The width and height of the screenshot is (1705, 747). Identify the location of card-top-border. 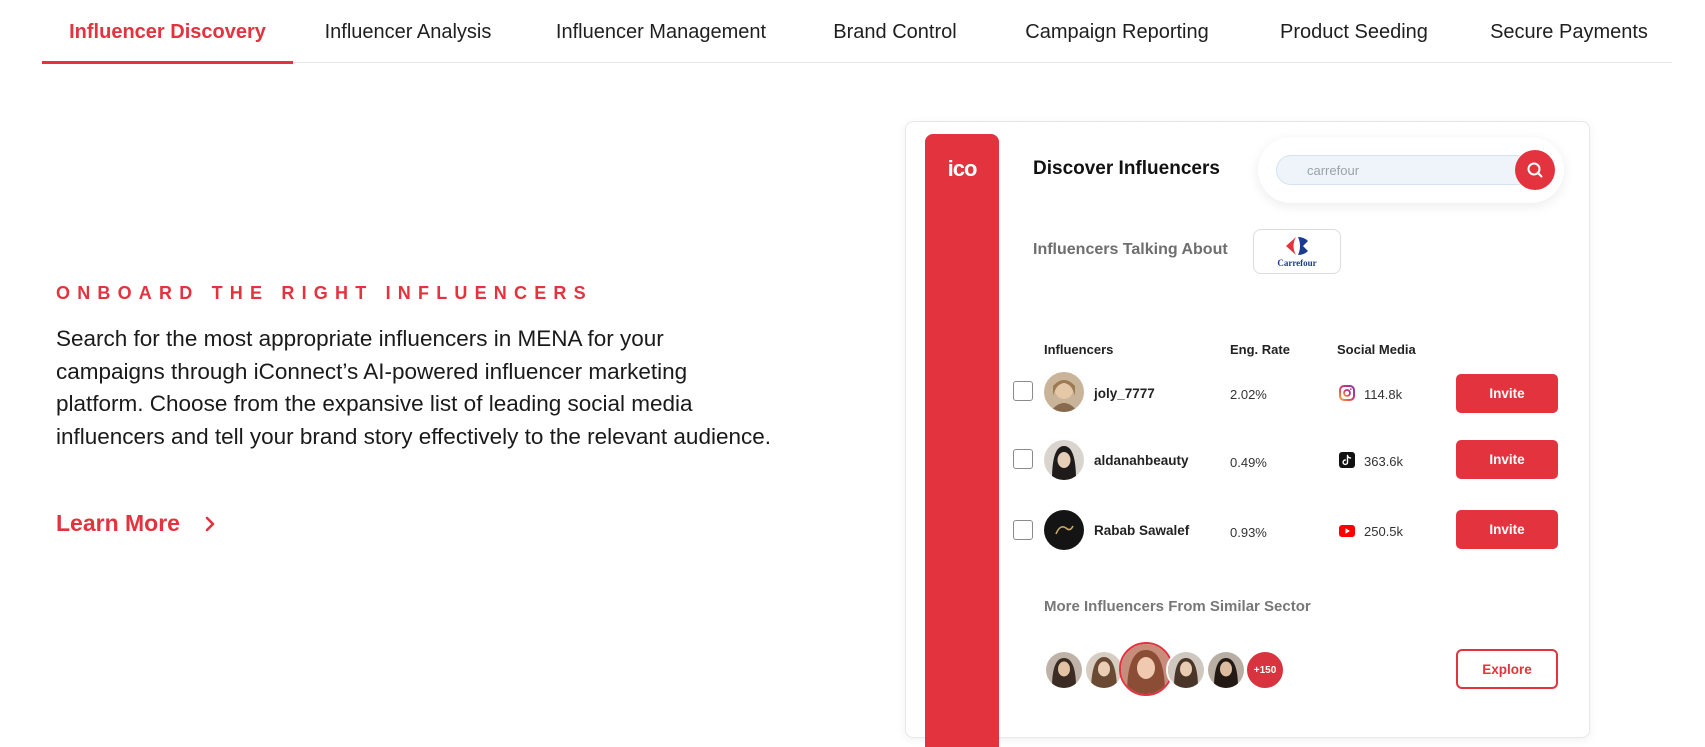
(1247, 123).